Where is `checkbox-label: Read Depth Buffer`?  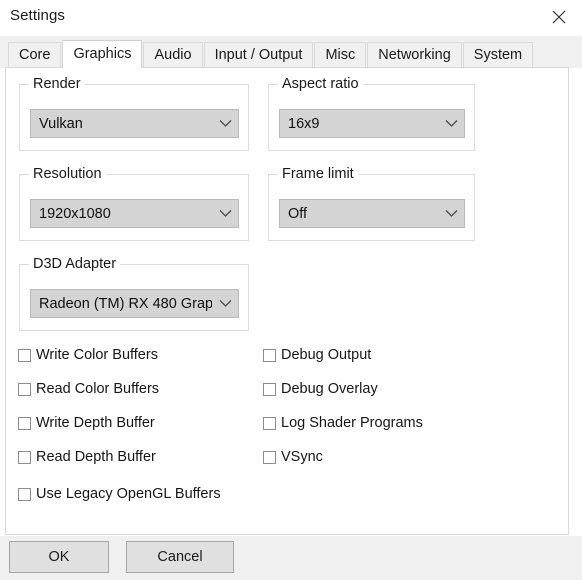
checkbox-label: Read Depth Buffer is located at coordinates (96, 457).